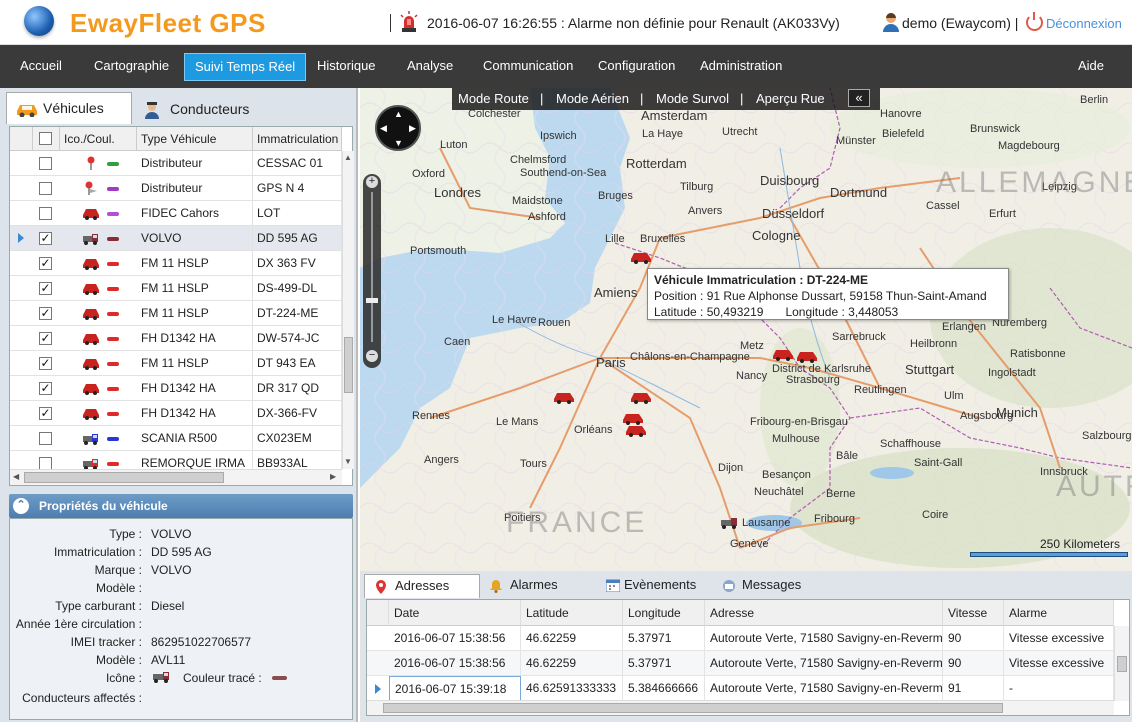 The image size is (1132, 722). What do you see at coordinates (730, 522) in the screenshot?
I see `vehicle-marker-truck-icon` at bounding box center [730, 522].